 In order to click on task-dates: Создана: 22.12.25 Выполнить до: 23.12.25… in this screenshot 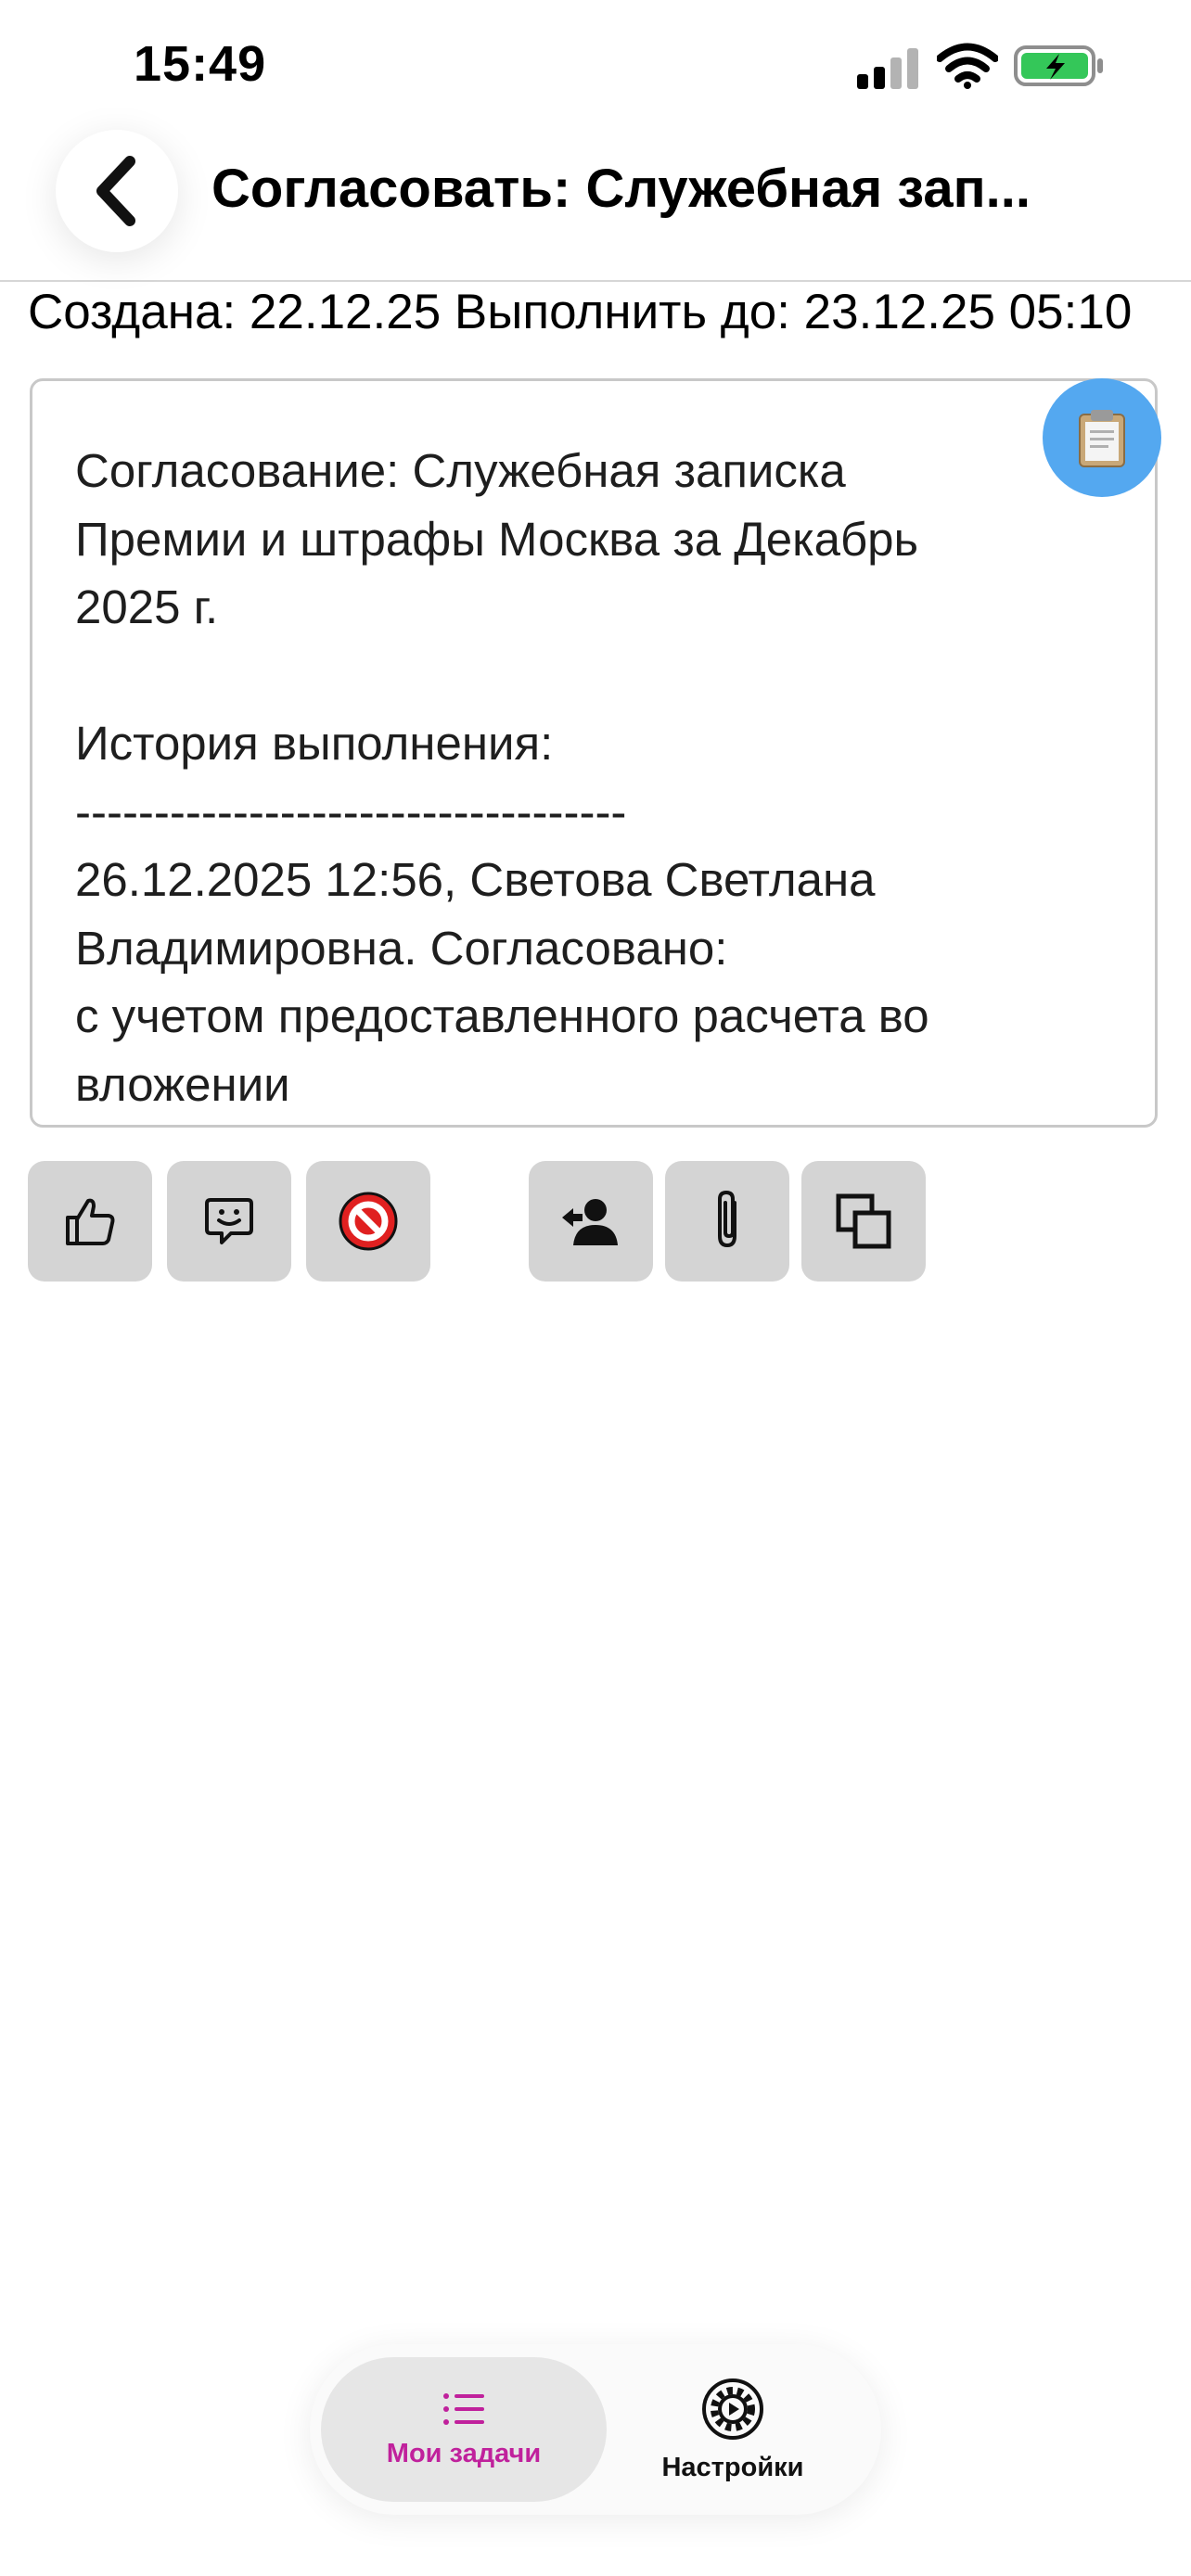, I will do `click(580, 312)`.